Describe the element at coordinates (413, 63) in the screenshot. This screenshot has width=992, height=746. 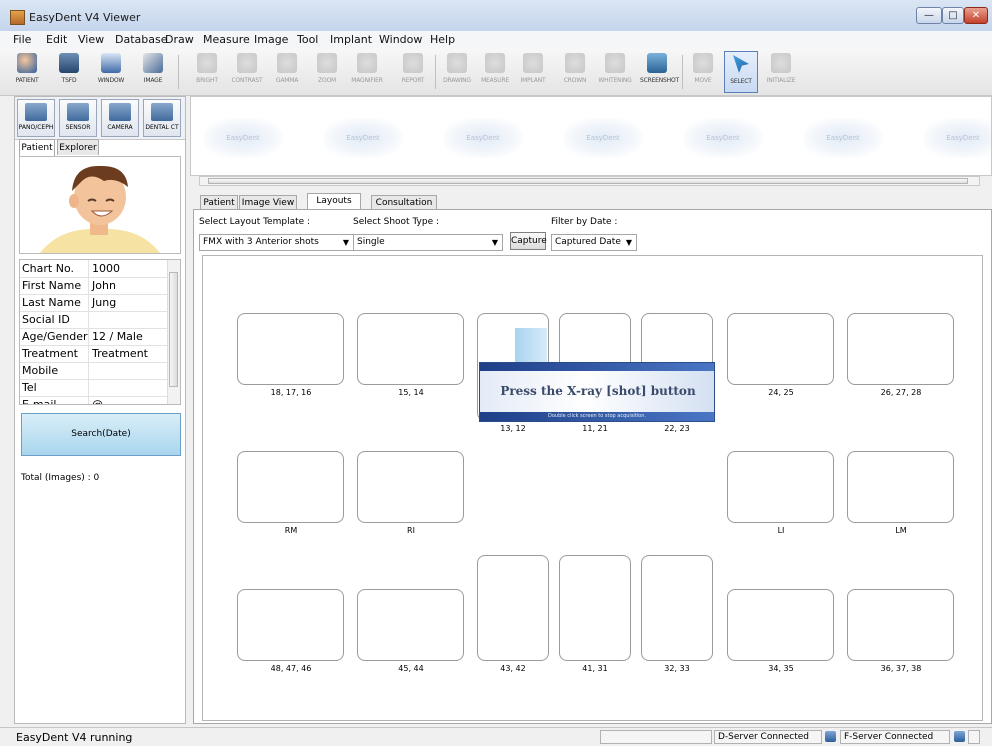
I see `report-icon` at that location.